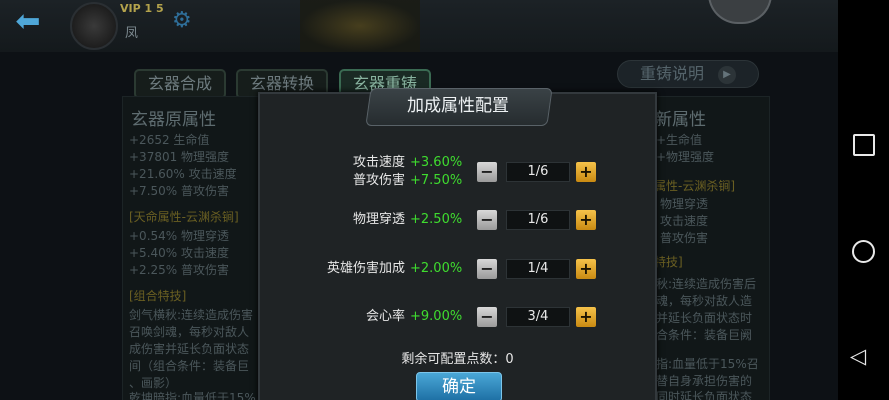 This screenshot has height=400, width=889. What do you see at coordinates (184, 217) in the screenshot?
I see `left-heaven-title: [天命属性-云渊杀锏]` at bounding box center [184, 217].